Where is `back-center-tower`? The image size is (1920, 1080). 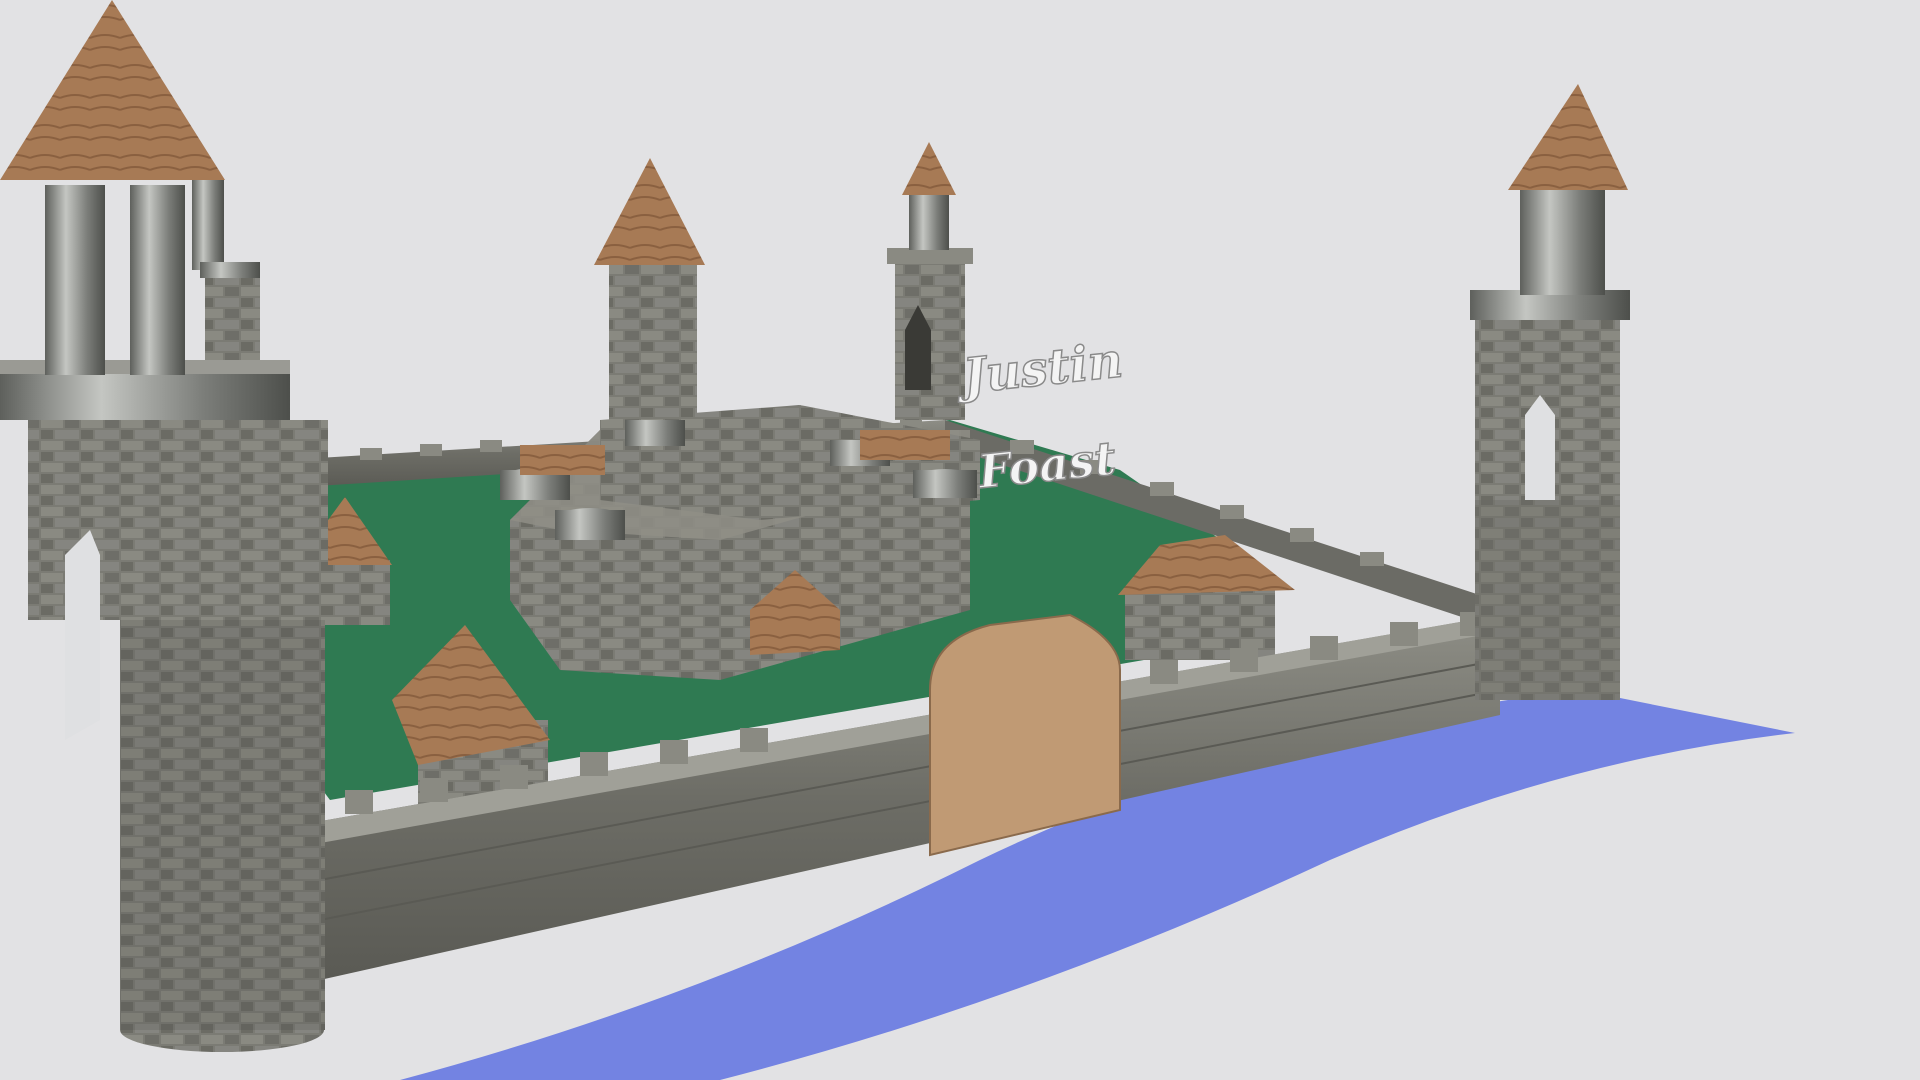 back-center-tower is located at coordinates (930, 281).